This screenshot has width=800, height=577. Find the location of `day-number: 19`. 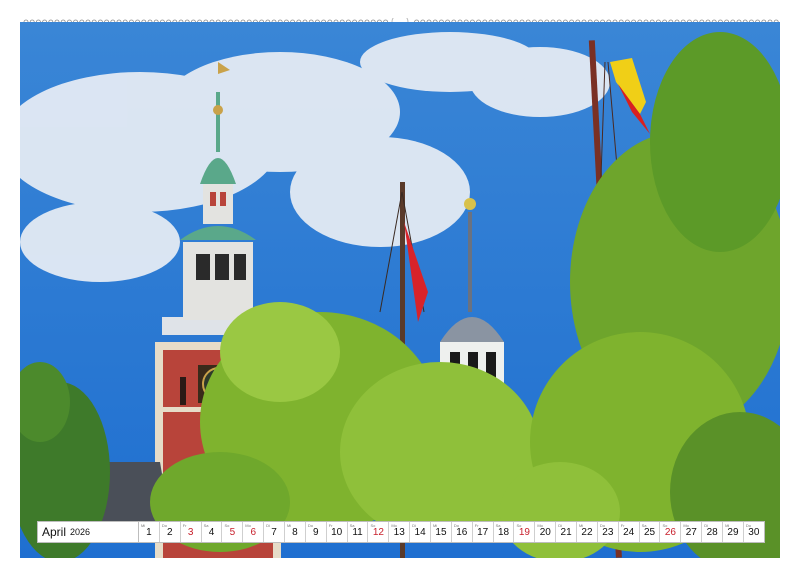

day-number: 19 is located at coordinates (524, 532).